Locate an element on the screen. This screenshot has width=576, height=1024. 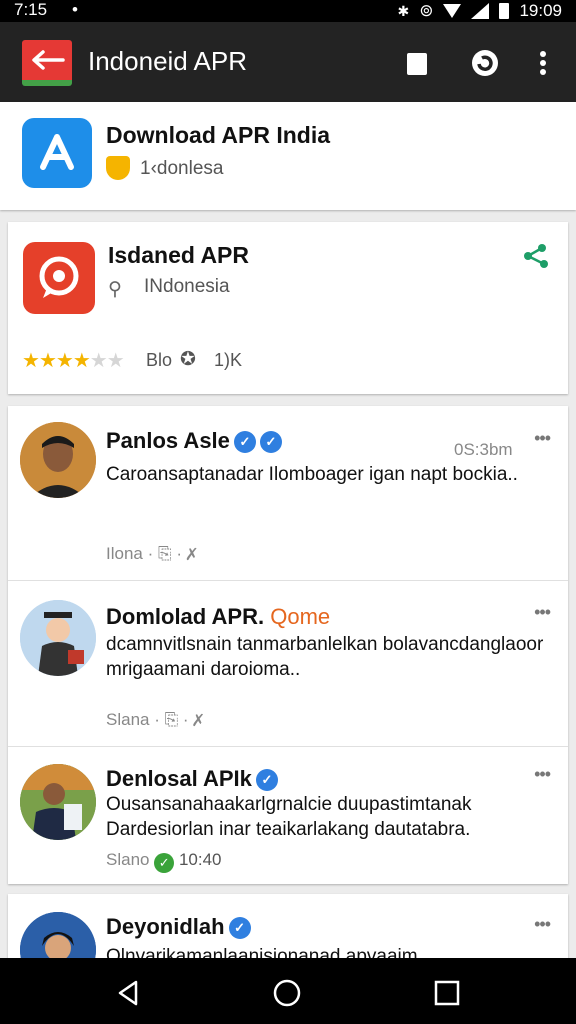
card-meta: Blo is located at coordinates (159, 360).